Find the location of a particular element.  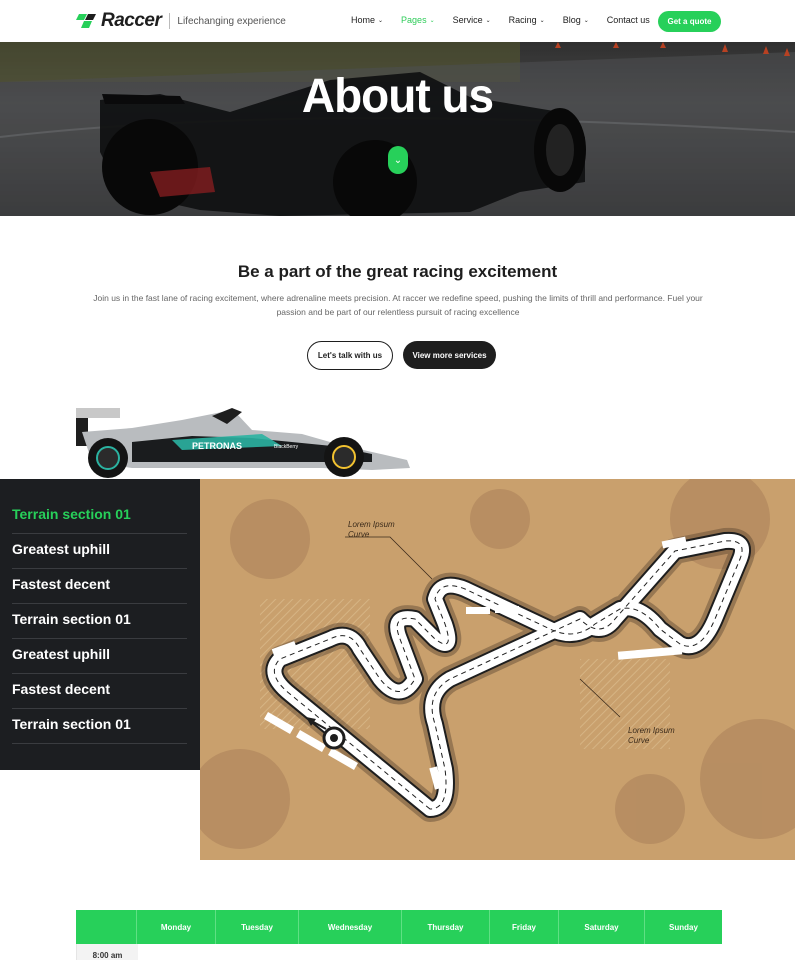

nav-item-service: Service ⌄ is located at coordinates (472, 20).